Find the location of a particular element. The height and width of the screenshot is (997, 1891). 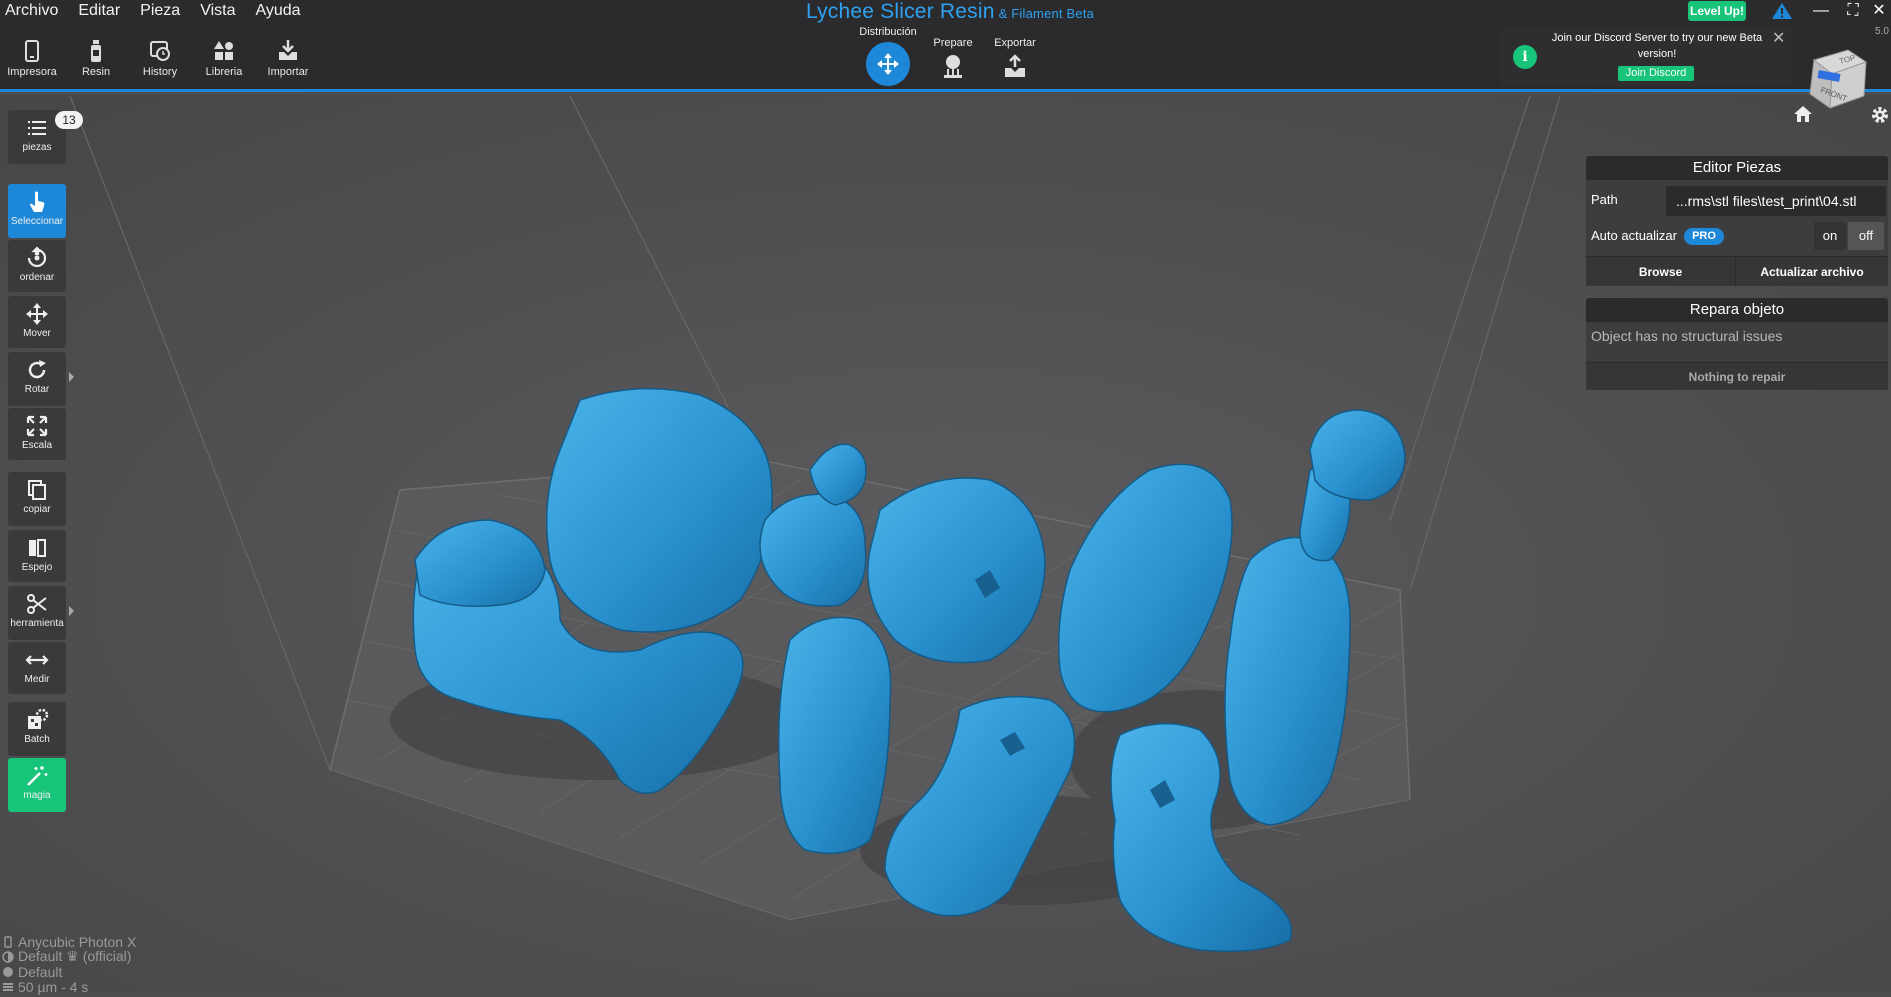

sidebar-scale: Escala is located at coordinates (37, 434).